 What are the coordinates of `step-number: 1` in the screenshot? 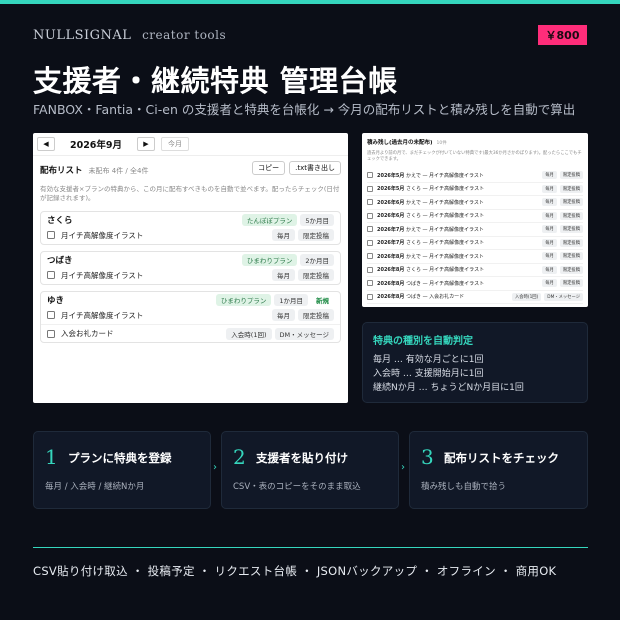 It's located at (51, 457).